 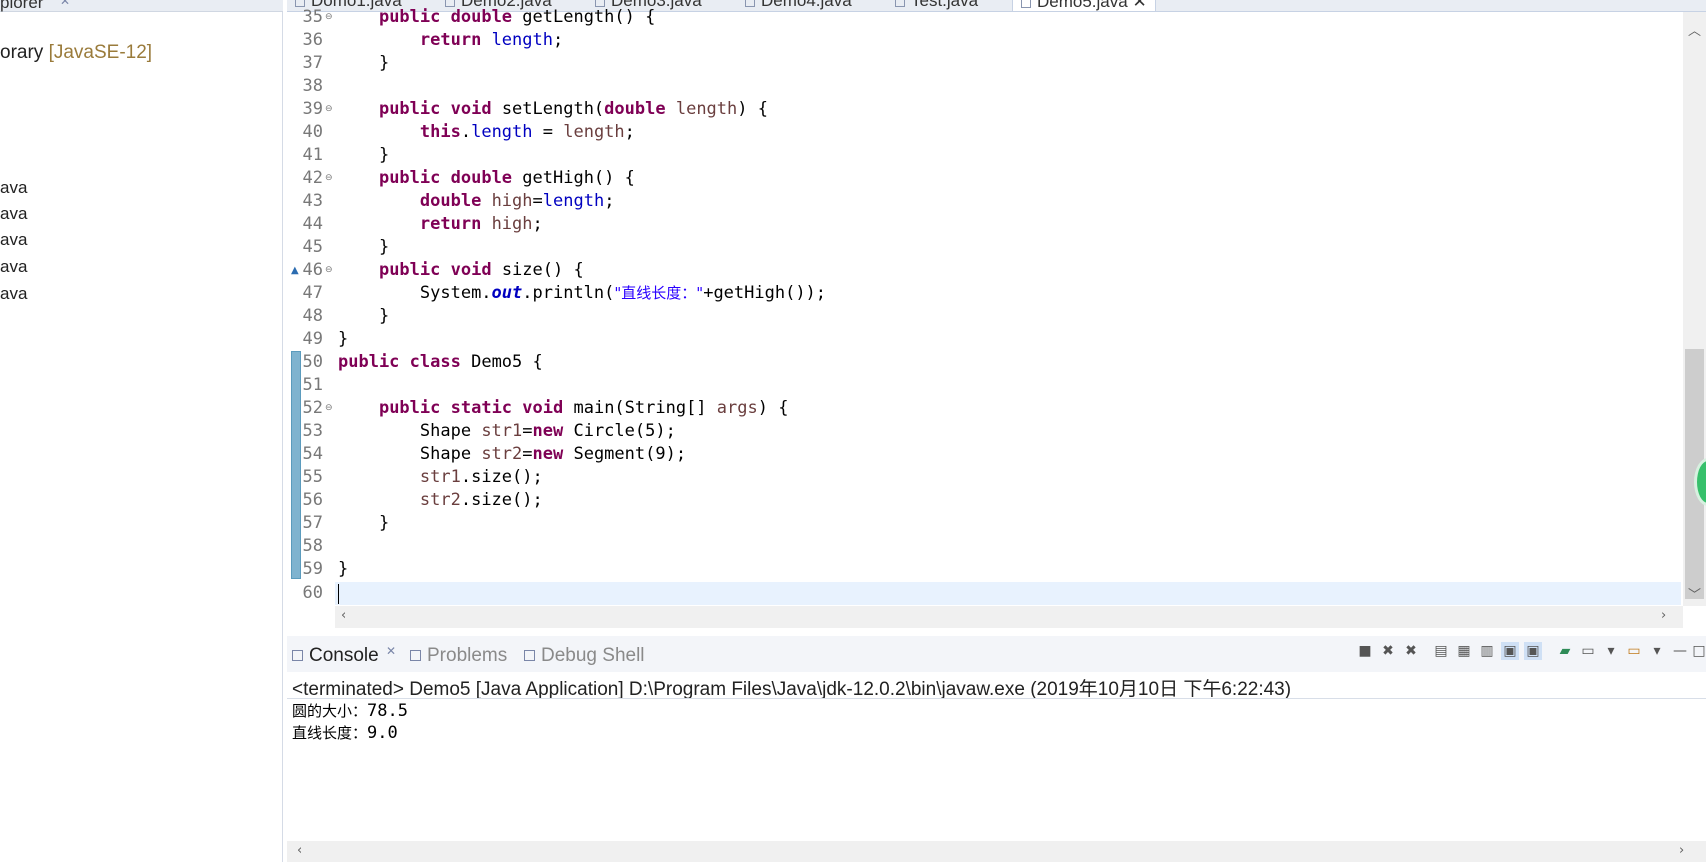 What do you see at coordinates (553, 454) in the screenshot?
I see `code-line: Shape str2=new Segment(9);` at bounding box center [553, 454].